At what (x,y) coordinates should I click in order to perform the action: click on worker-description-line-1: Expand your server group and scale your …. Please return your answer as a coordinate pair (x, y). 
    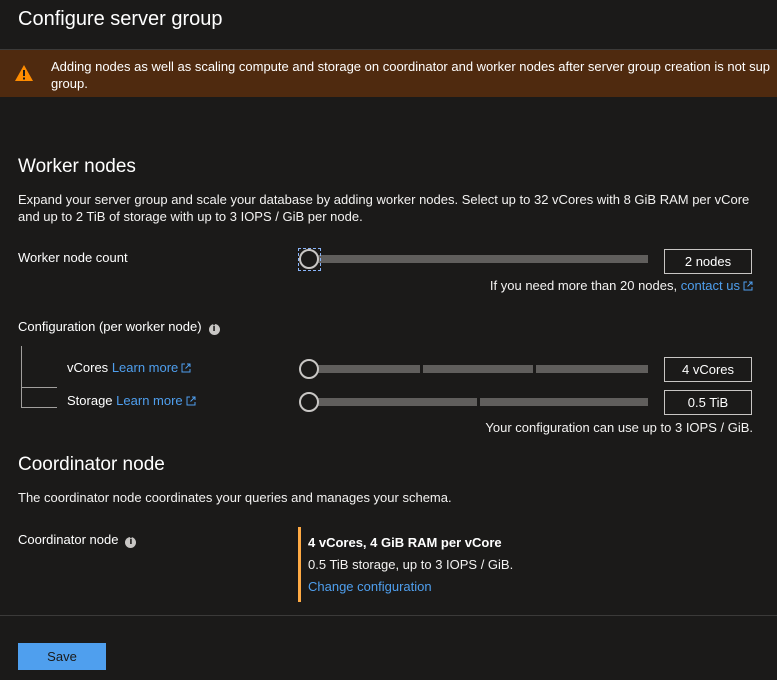
    Looking at the image, I should click on (384, 199).